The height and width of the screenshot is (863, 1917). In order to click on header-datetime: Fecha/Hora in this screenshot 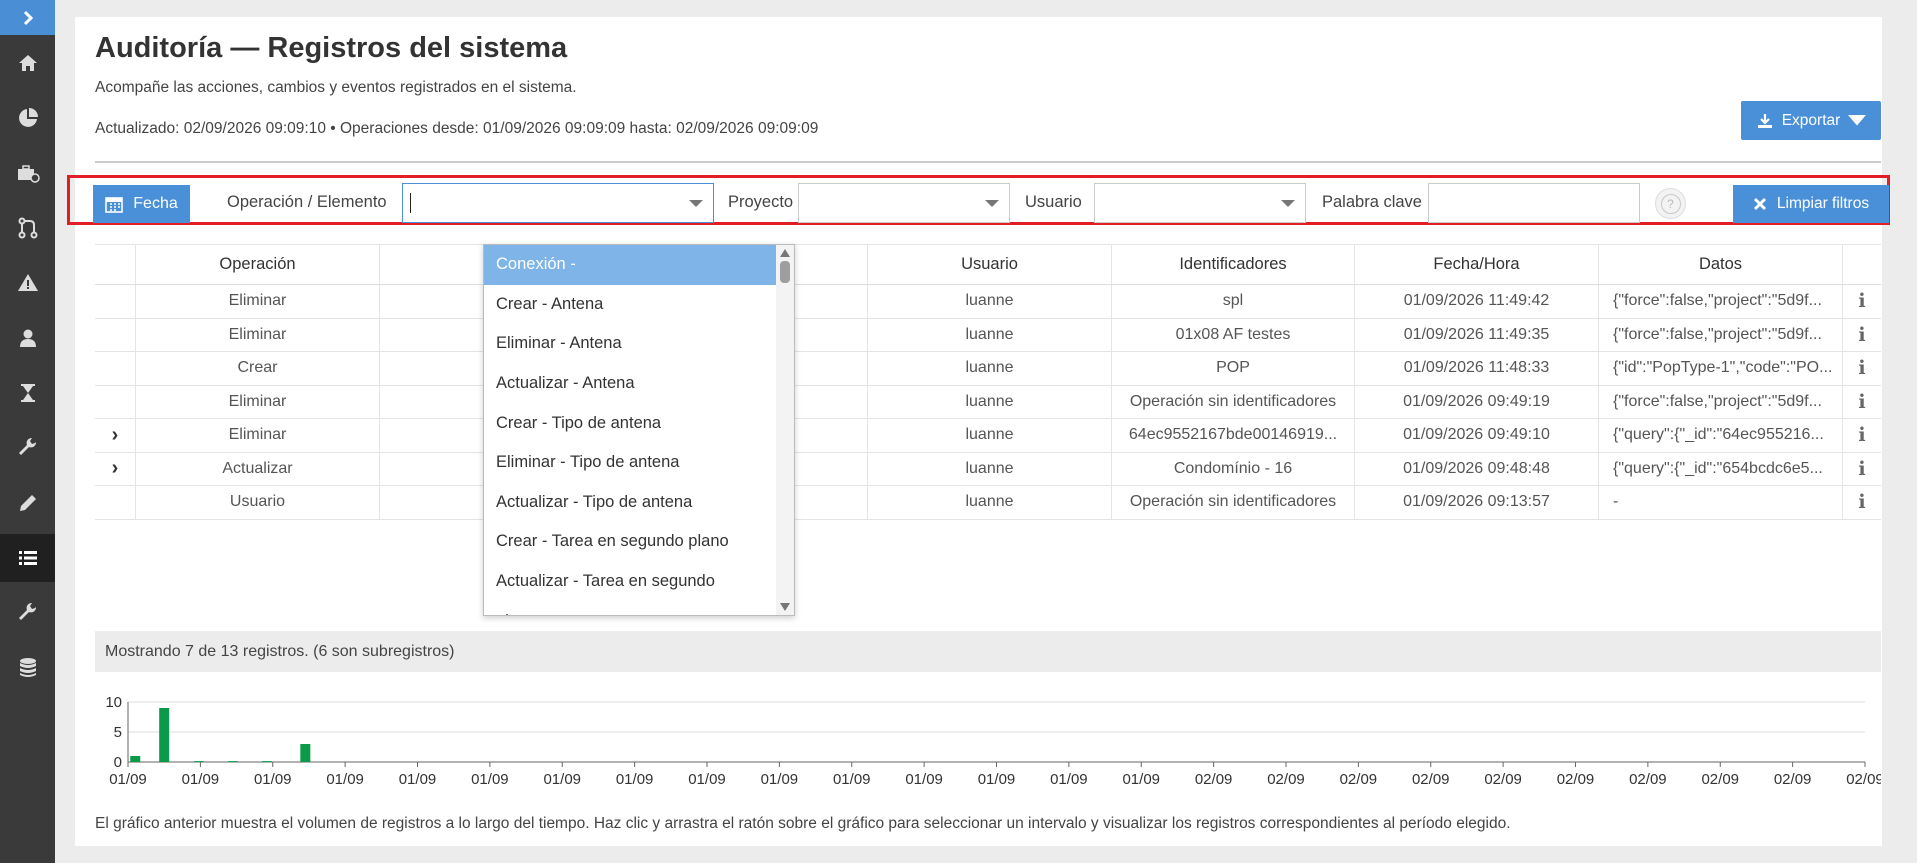, I will do `click(1476, 264)`.